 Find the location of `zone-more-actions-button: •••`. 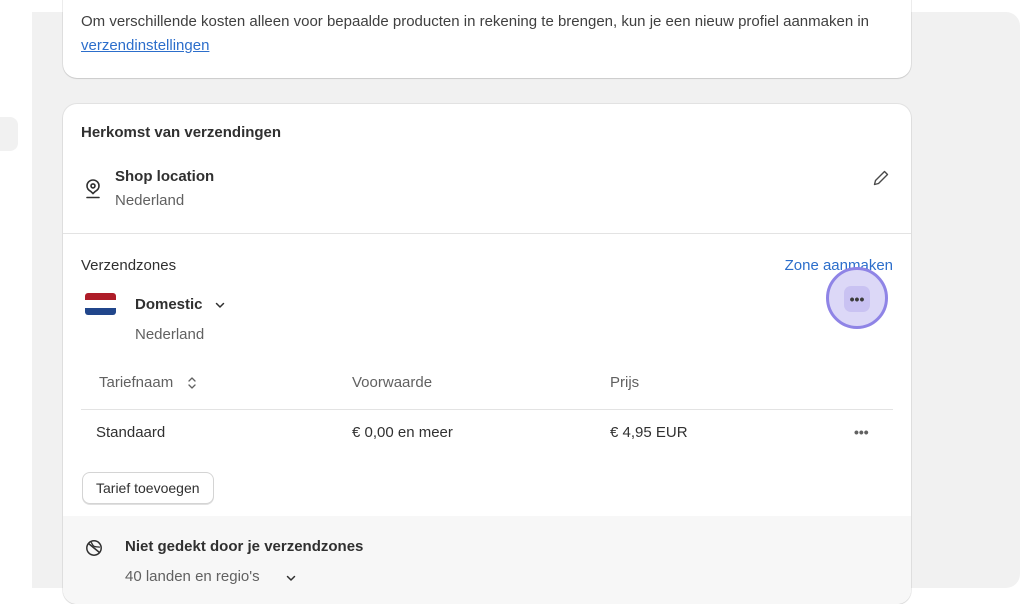

zone-more-actions-button: ••• is located at coordinates (857, 299).